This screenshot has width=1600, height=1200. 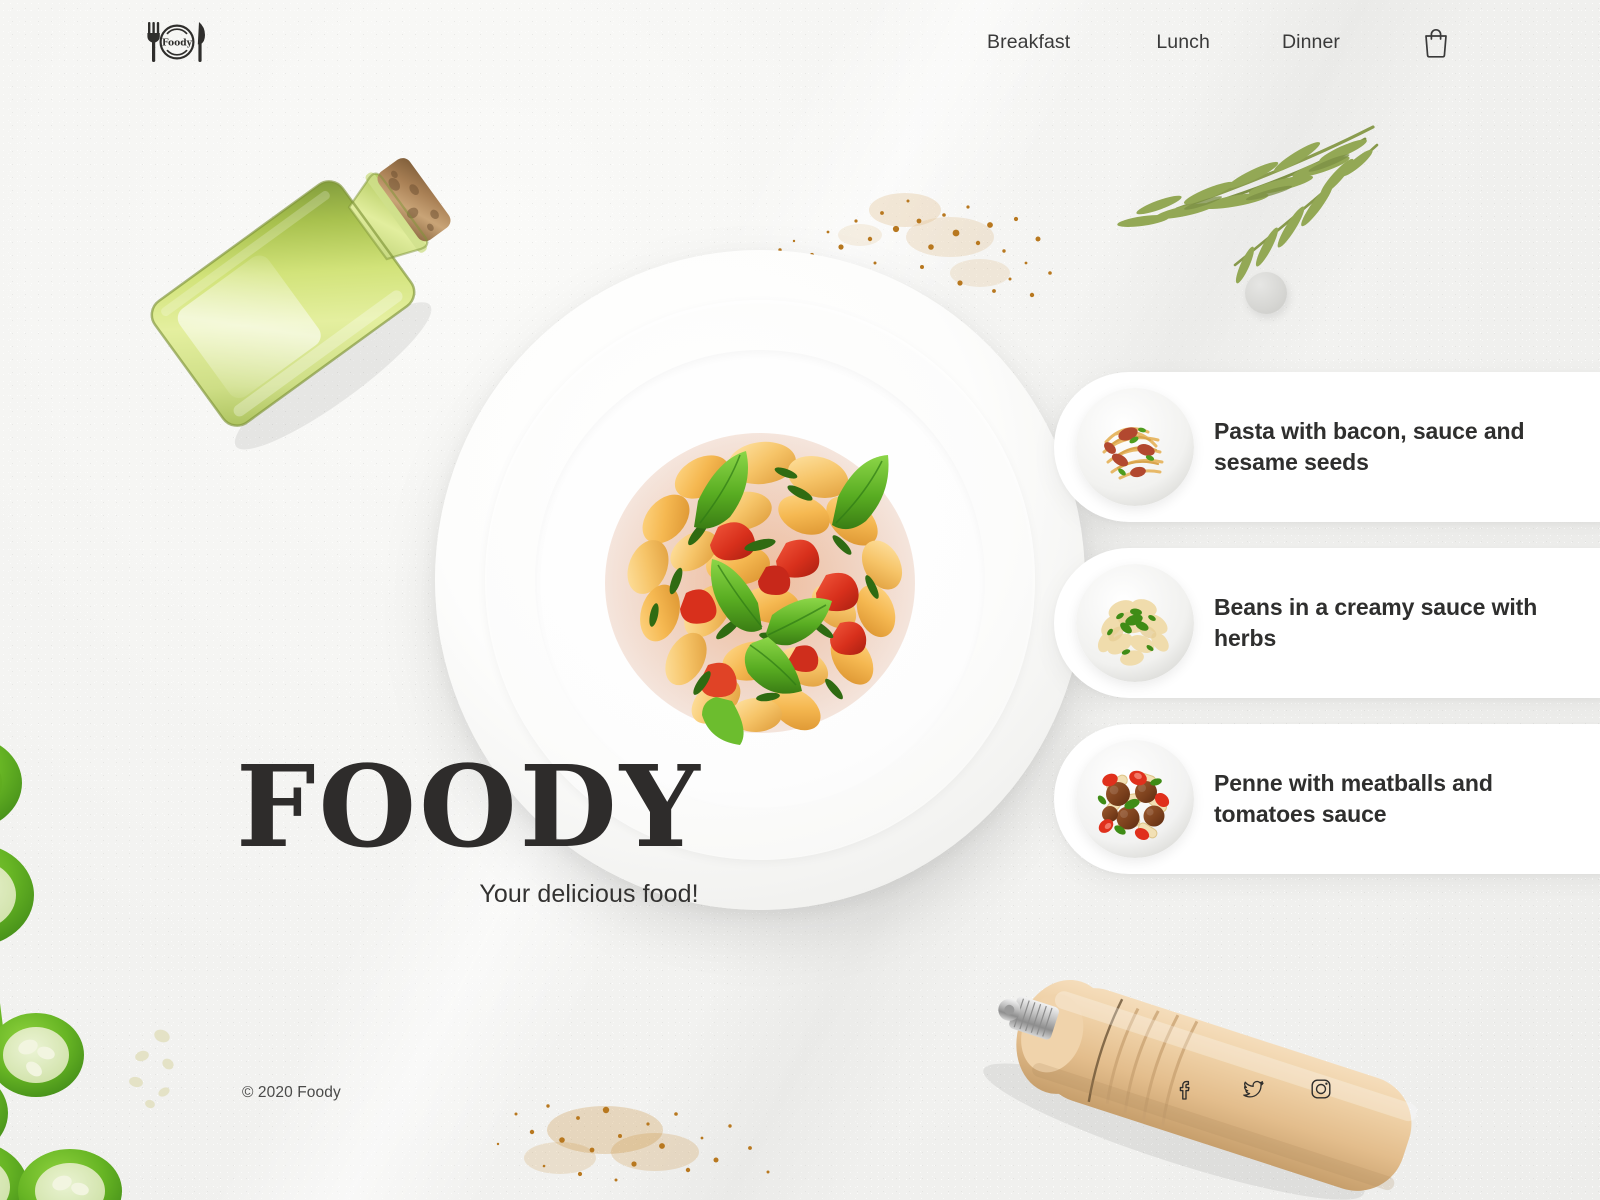 I want to click on garlic-clove-dot, so click(x=1266, y=293).